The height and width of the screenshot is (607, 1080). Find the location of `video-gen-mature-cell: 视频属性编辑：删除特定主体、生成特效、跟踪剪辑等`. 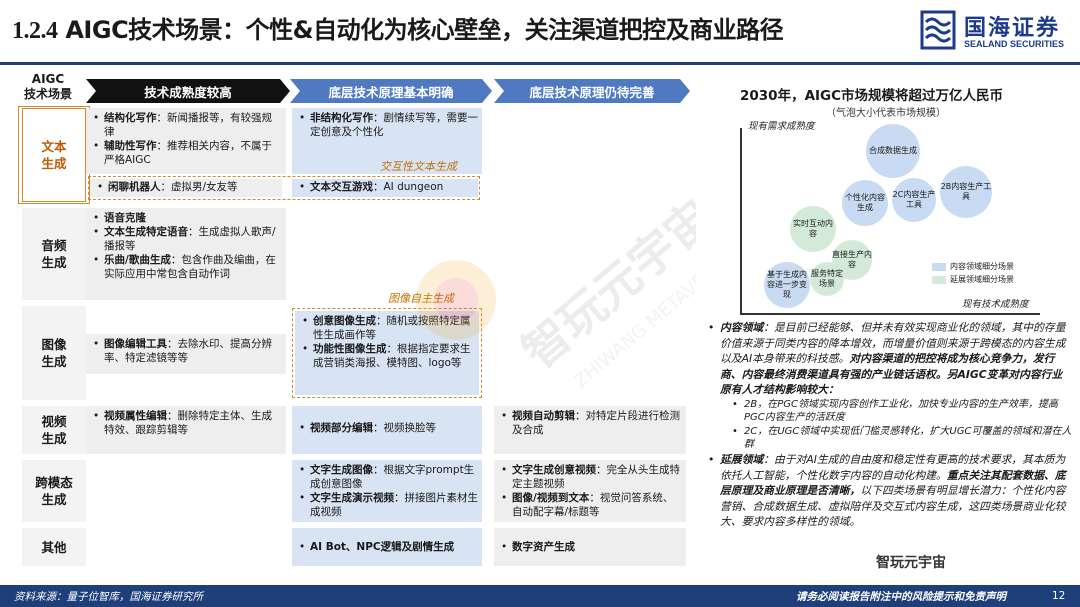

video-gen-mature-cell: 视频属性编辑：删除特定主体、生成特效、跟踪剪辑等 is located at coordinates (186, 430).